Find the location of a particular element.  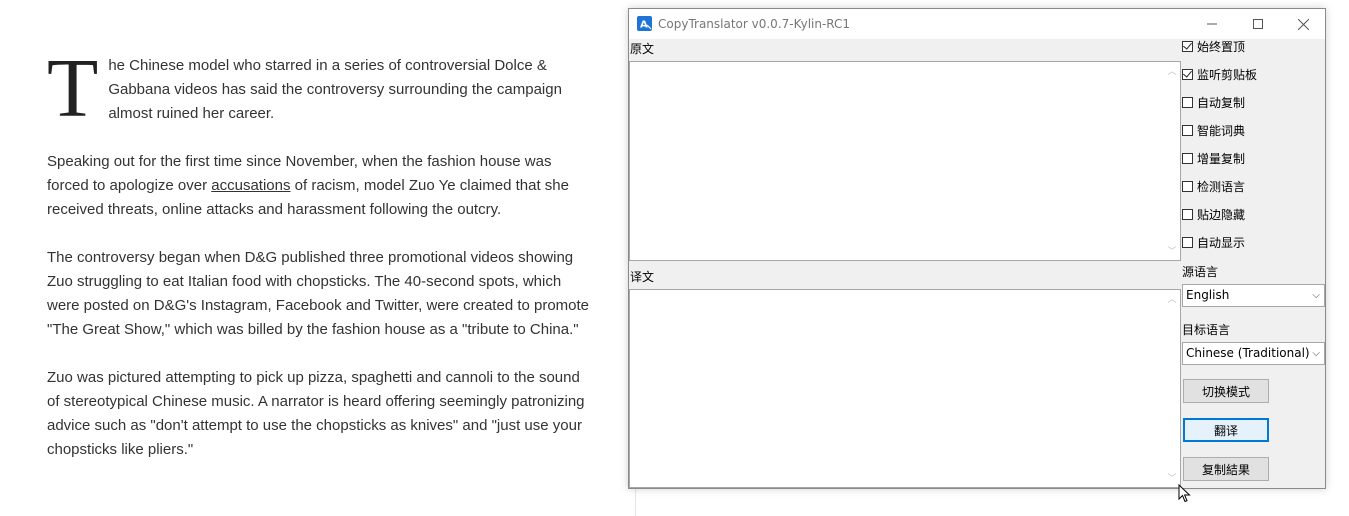

minimize-icon is located at coordinates (1212, 24).